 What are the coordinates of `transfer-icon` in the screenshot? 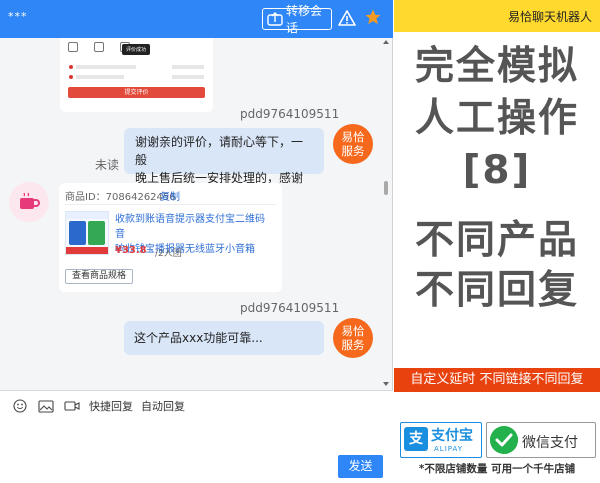 It's located at (275, 19).